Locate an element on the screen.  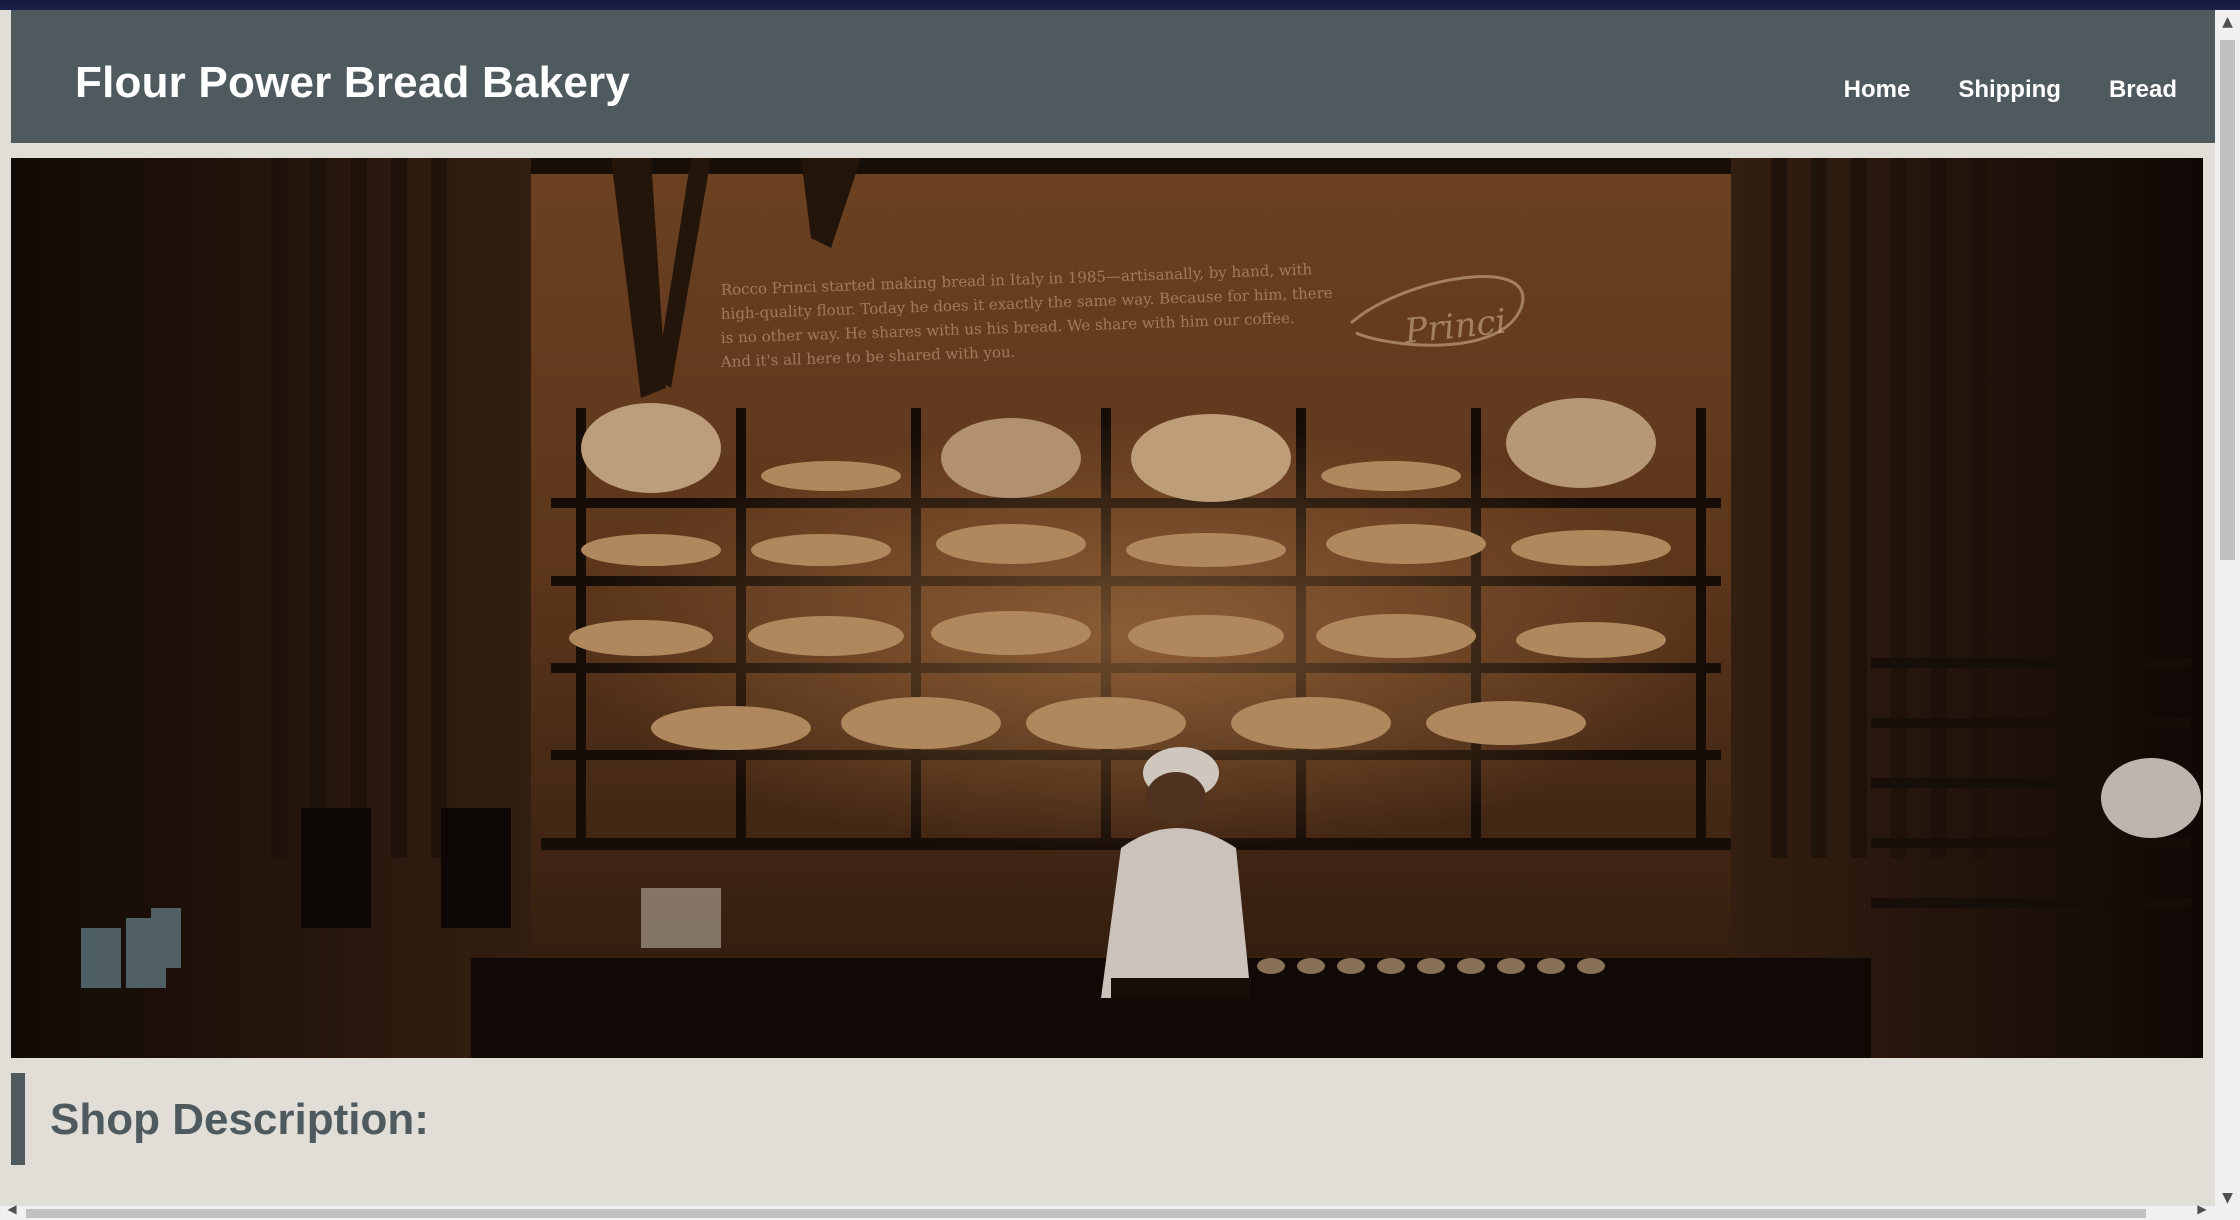
arrow-left-icon: ◀ is located at coordinates (12, 1209).